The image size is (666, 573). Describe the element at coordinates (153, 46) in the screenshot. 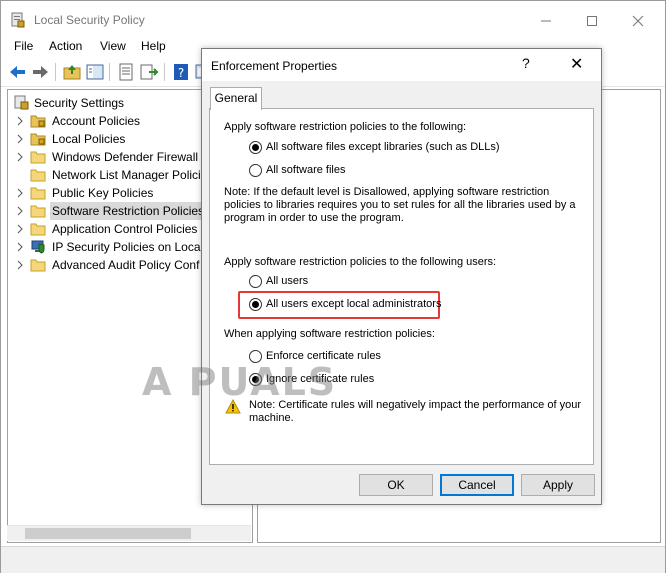

I see `menu-help: Help` at that location.